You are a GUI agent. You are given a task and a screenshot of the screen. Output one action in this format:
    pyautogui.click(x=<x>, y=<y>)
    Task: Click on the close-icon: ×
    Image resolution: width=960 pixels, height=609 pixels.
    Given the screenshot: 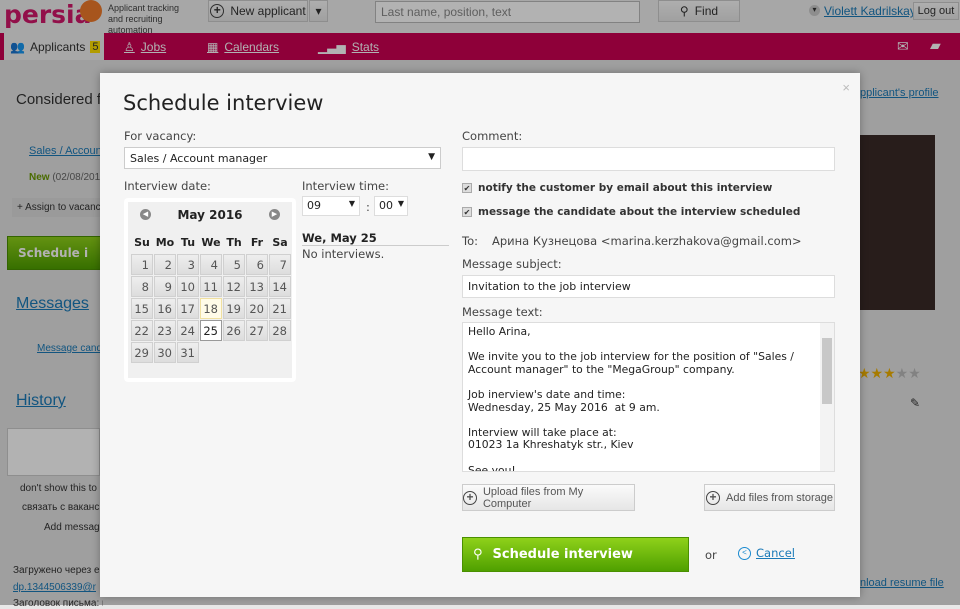 What is the action you would take?
    pyautogui.click(x=846, y=87)
    